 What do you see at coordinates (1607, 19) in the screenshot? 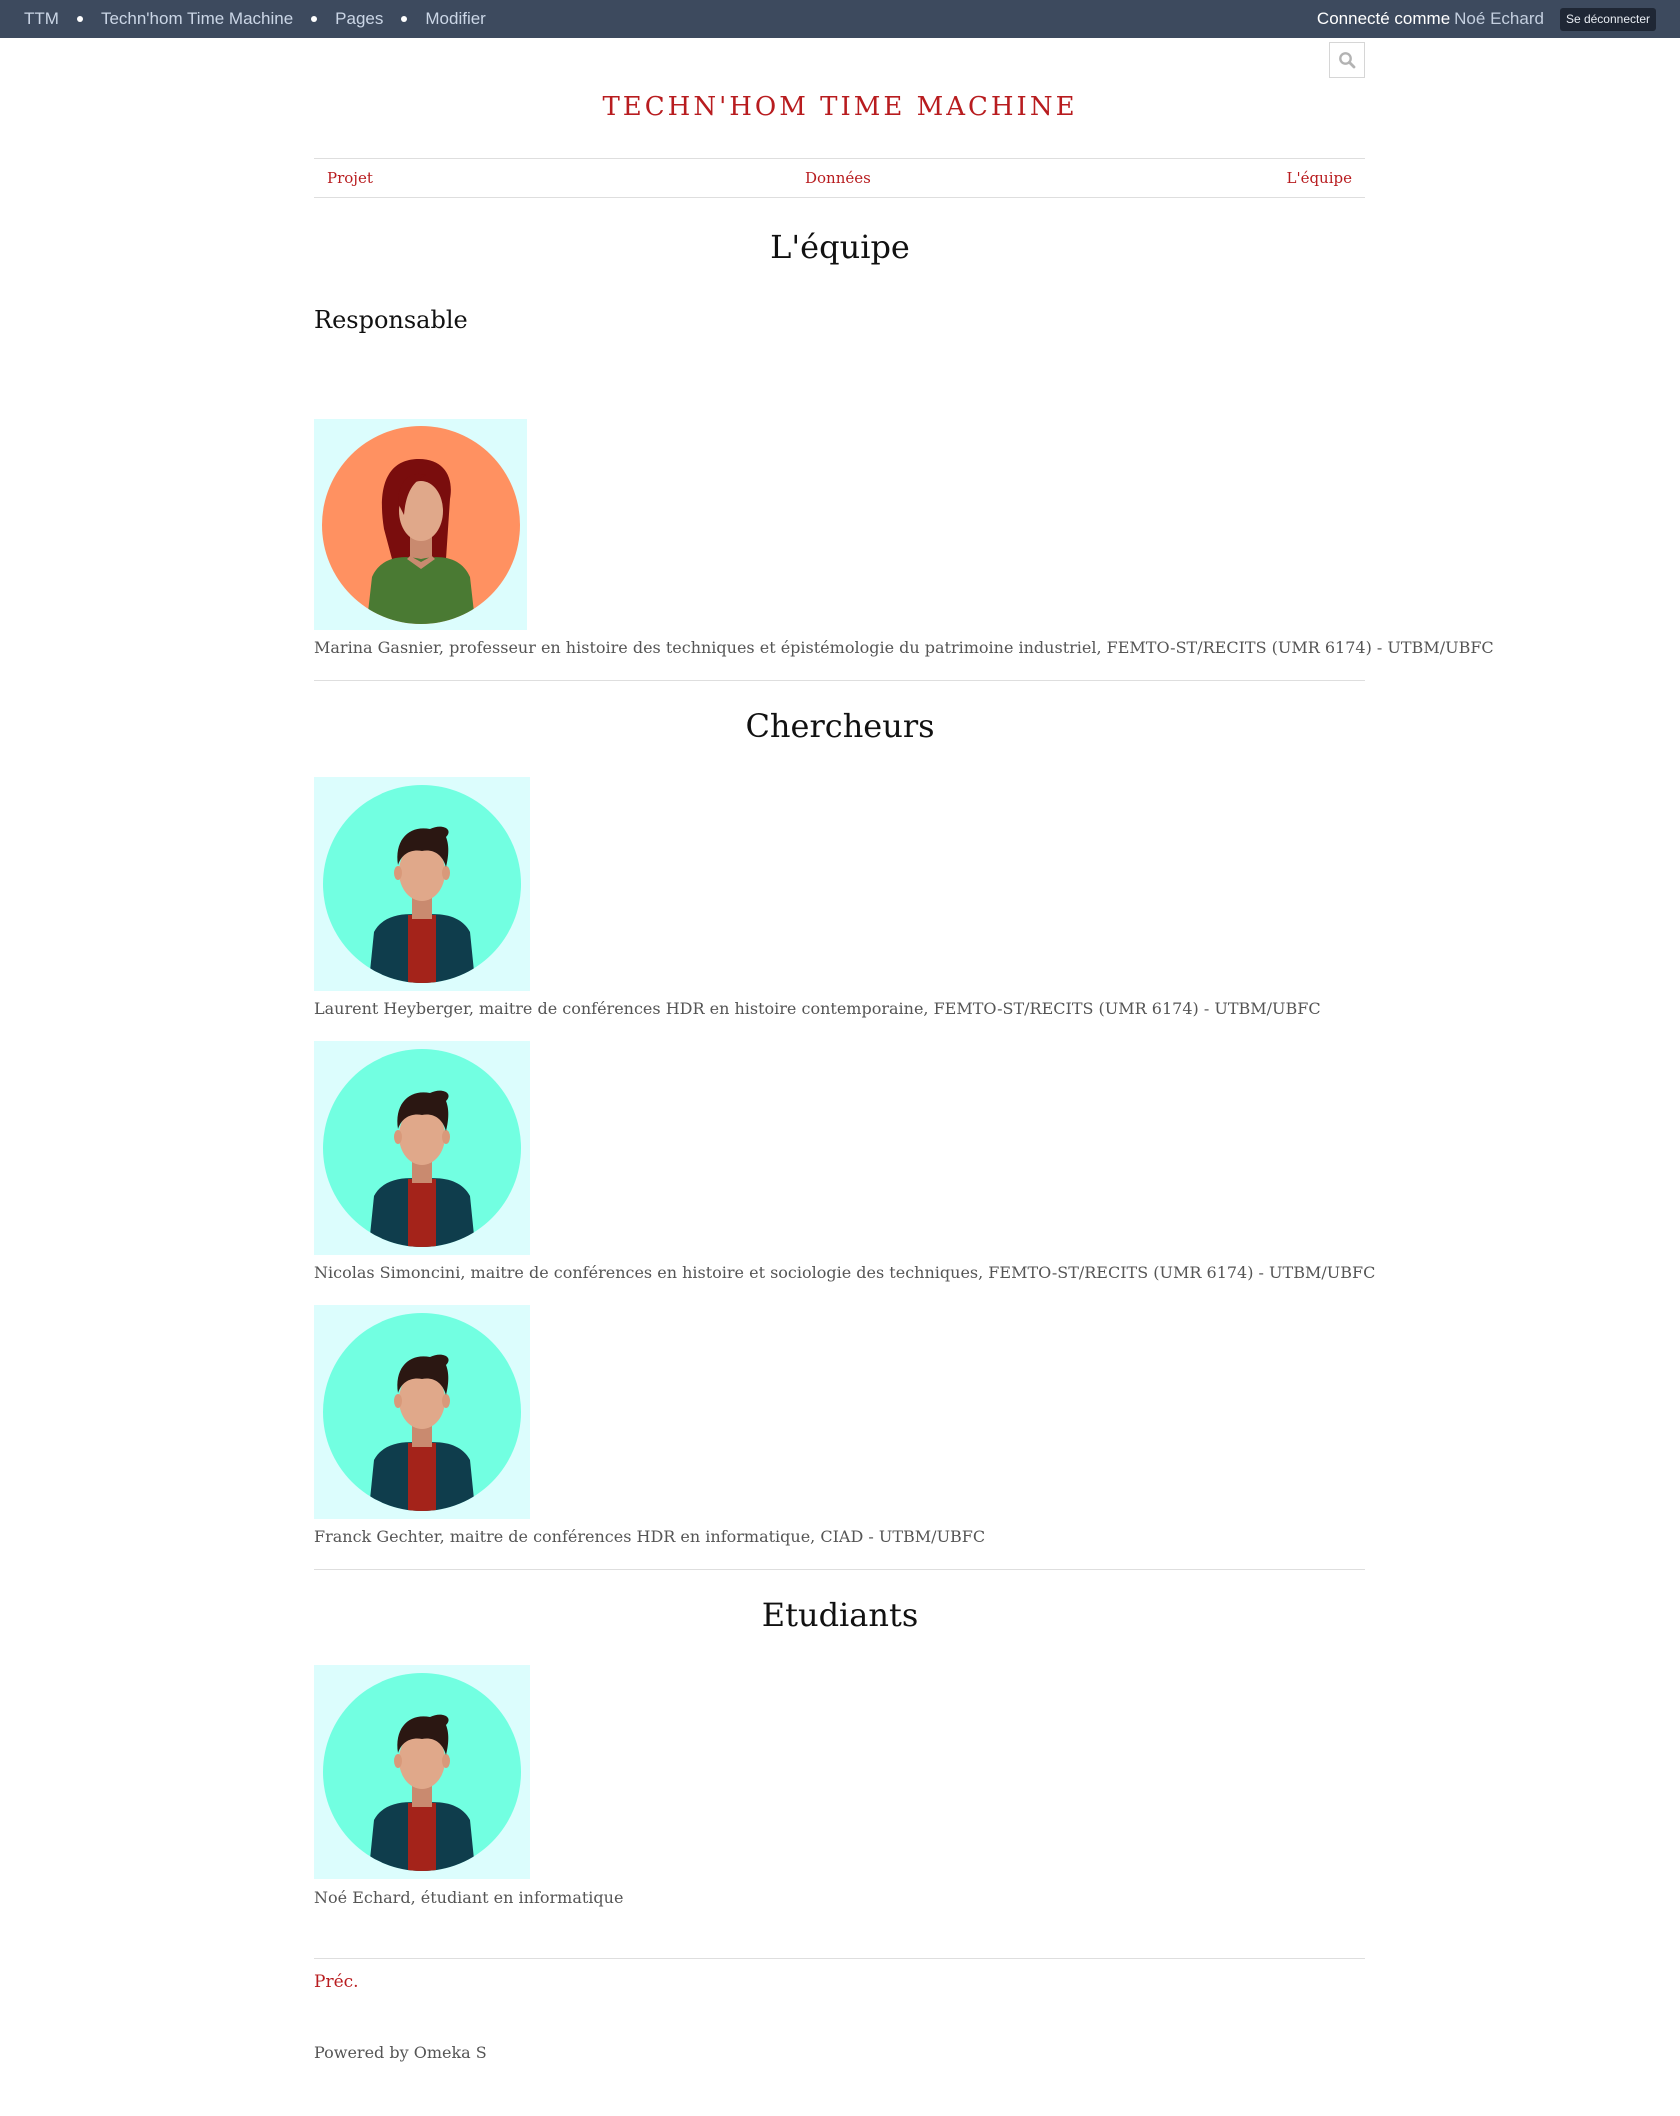
I see `logout-button: Se déconnecter` at bounding box center [1607, 19].